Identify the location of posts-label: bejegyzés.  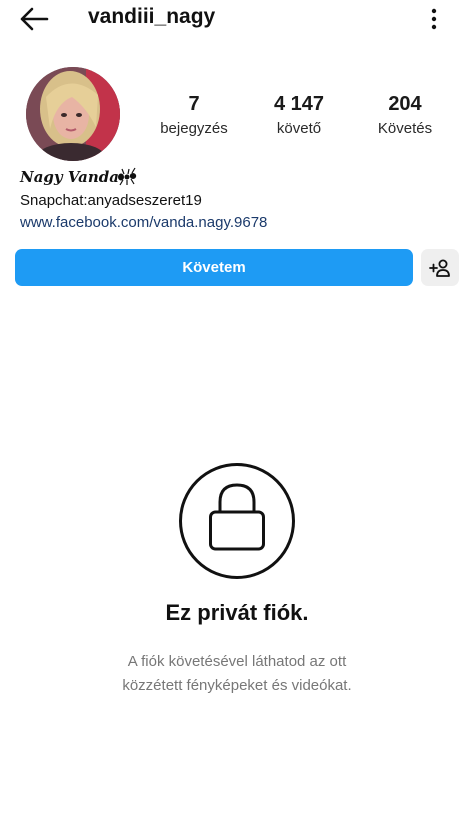
(194, 128).